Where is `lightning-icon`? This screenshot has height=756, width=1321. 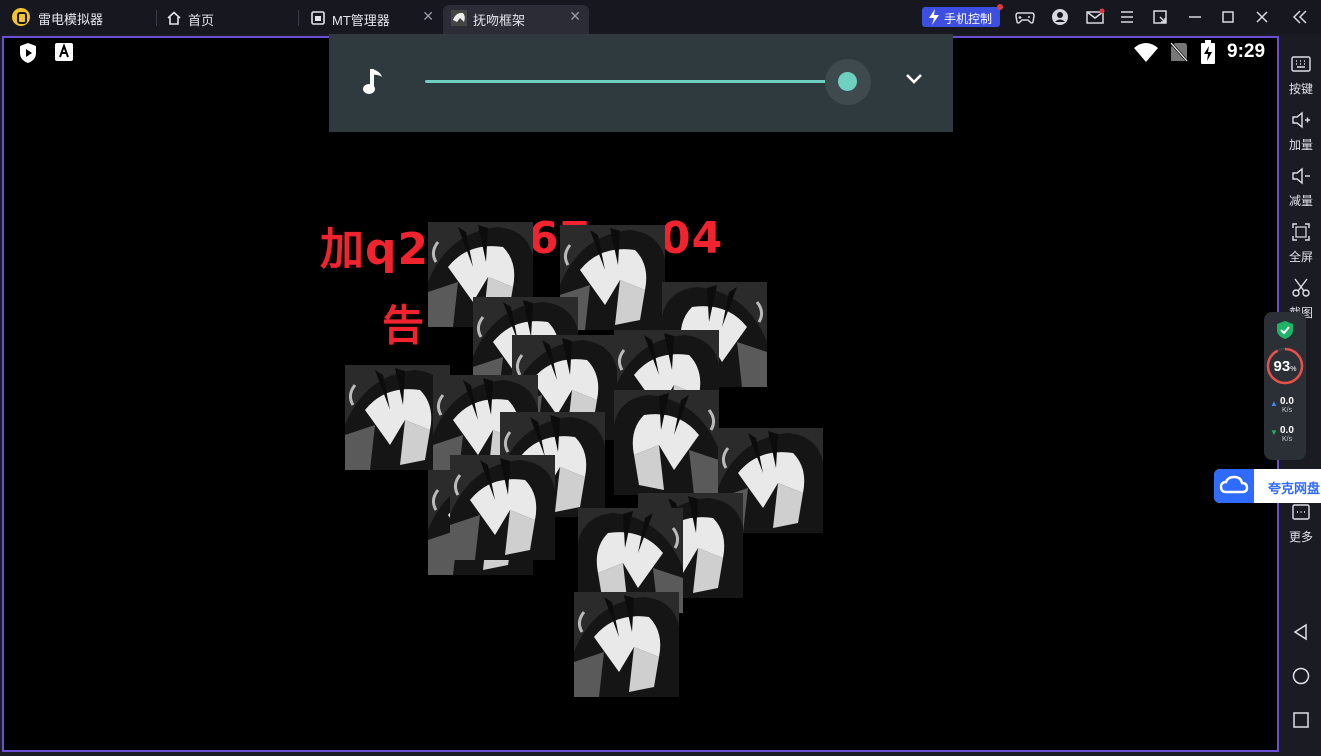 lightning-icon is located at coordinates (934, 17).